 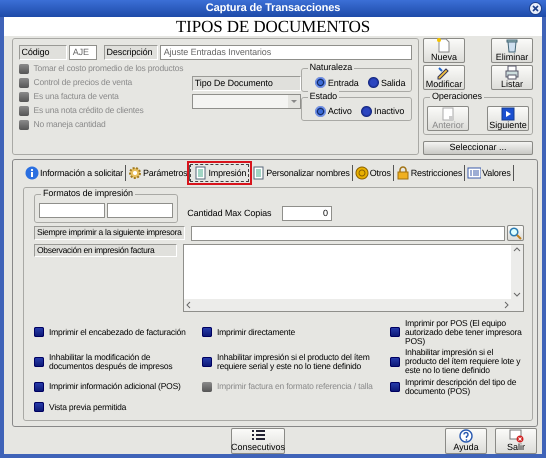 What do you see at coordinates (105, 251) in the screenshot?
I see `field-label: Observación en impresión factura` at bounding box center [105, 251].